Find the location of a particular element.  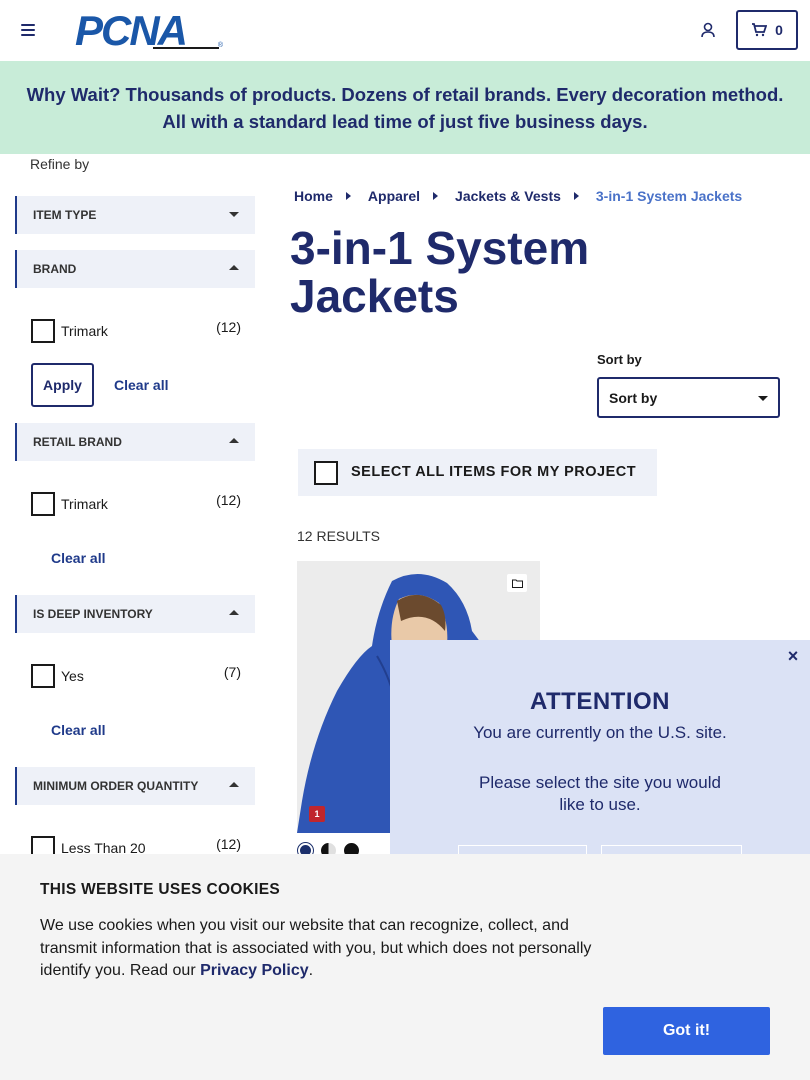

cookie-text-end: . is located at coordinates (311, 970).